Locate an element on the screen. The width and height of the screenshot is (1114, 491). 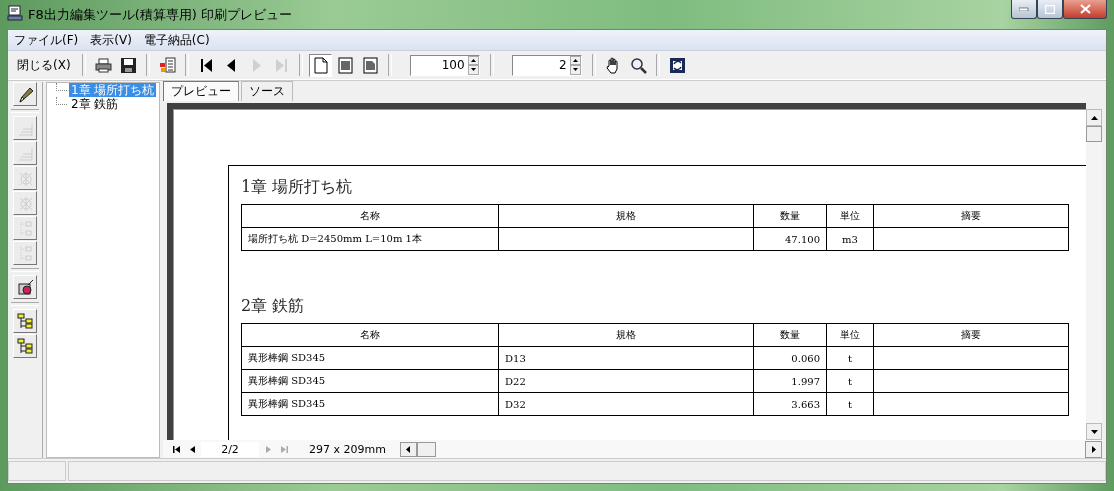
close-icon is located at coordinates (1085, 9).